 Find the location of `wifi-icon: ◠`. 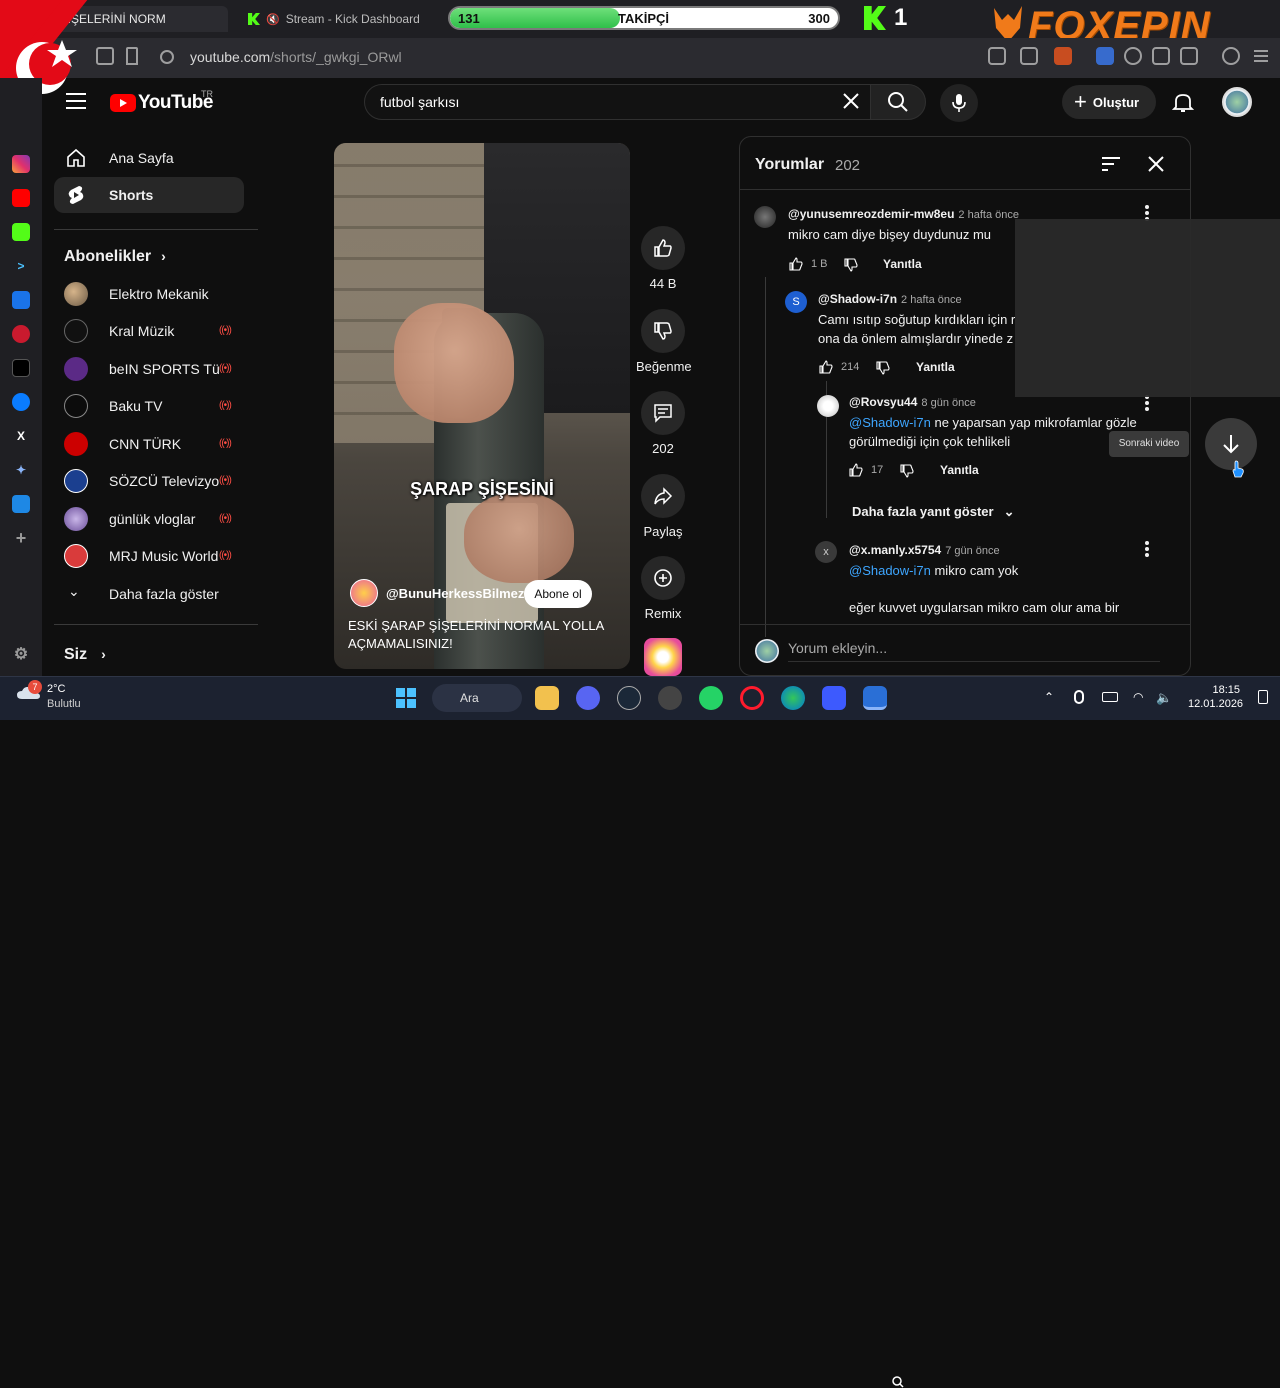

wifi-icon: ◠ is located at coordinates (1140, 697).